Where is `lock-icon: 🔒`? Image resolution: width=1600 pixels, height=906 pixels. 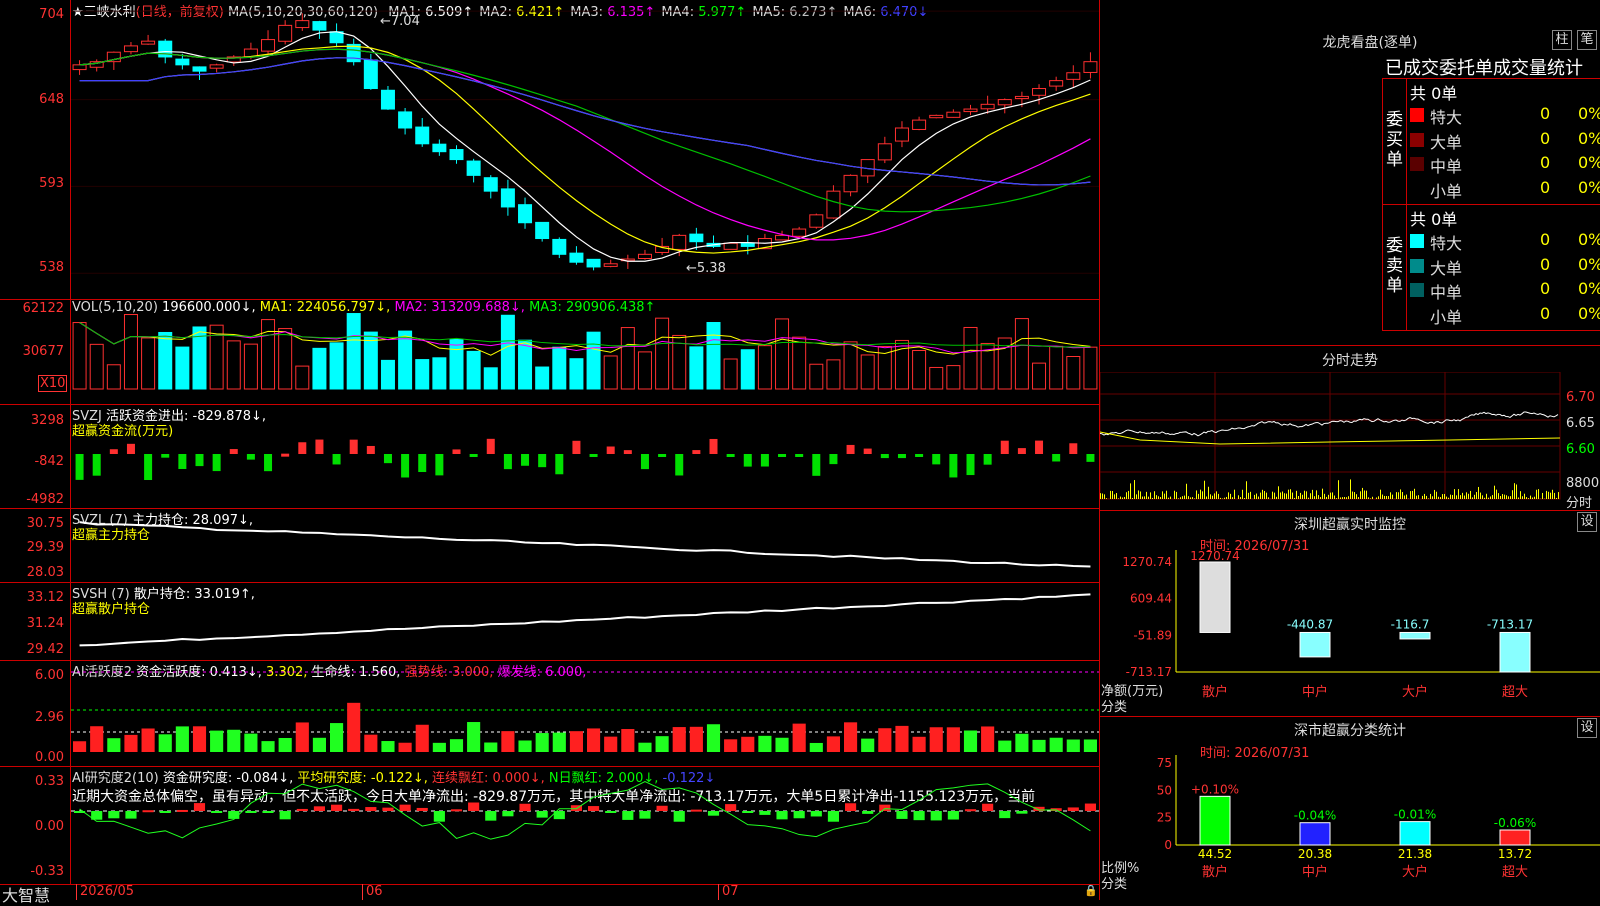 lock-icon: 🔒 is located at coordinates (1091, 890).